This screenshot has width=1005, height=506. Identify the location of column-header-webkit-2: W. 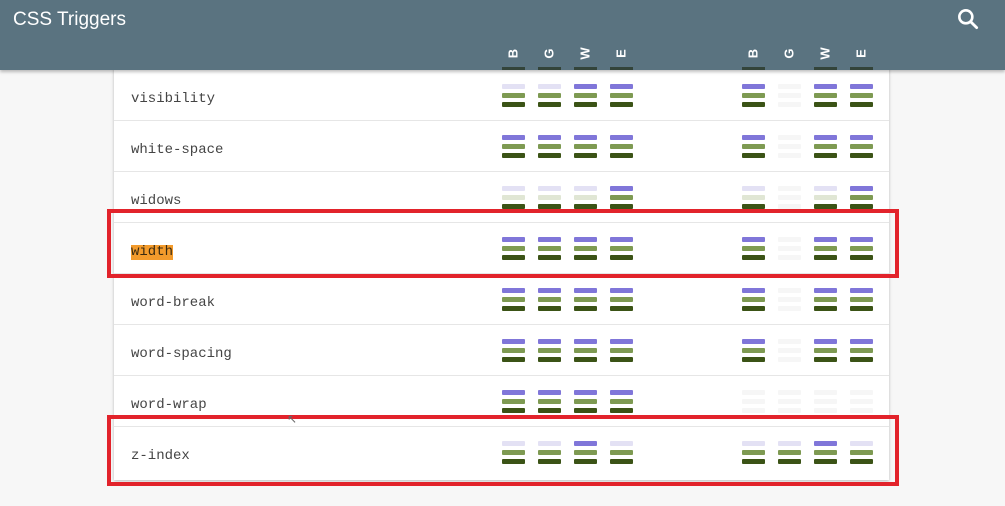
(825, 53).